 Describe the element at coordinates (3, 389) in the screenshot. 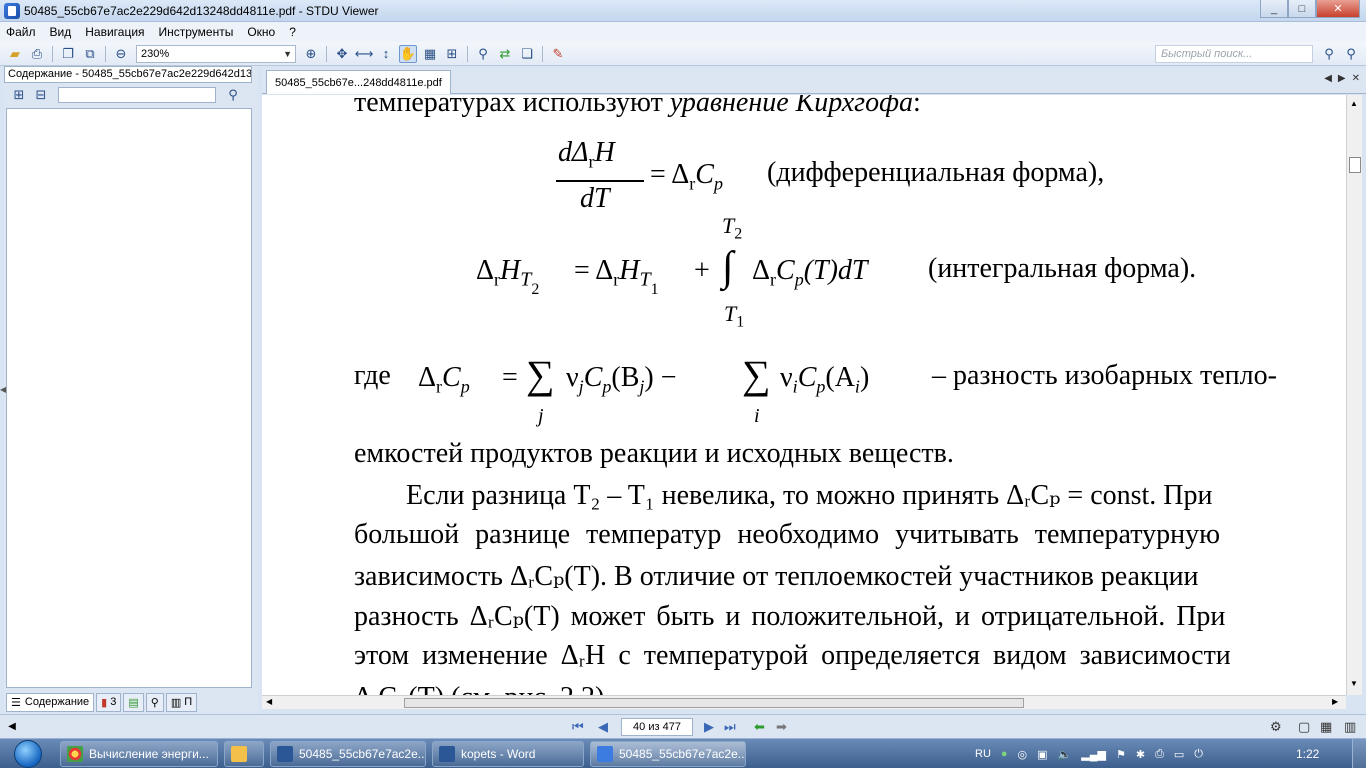

I see `panel-collapse-icon: ◀` at that location.